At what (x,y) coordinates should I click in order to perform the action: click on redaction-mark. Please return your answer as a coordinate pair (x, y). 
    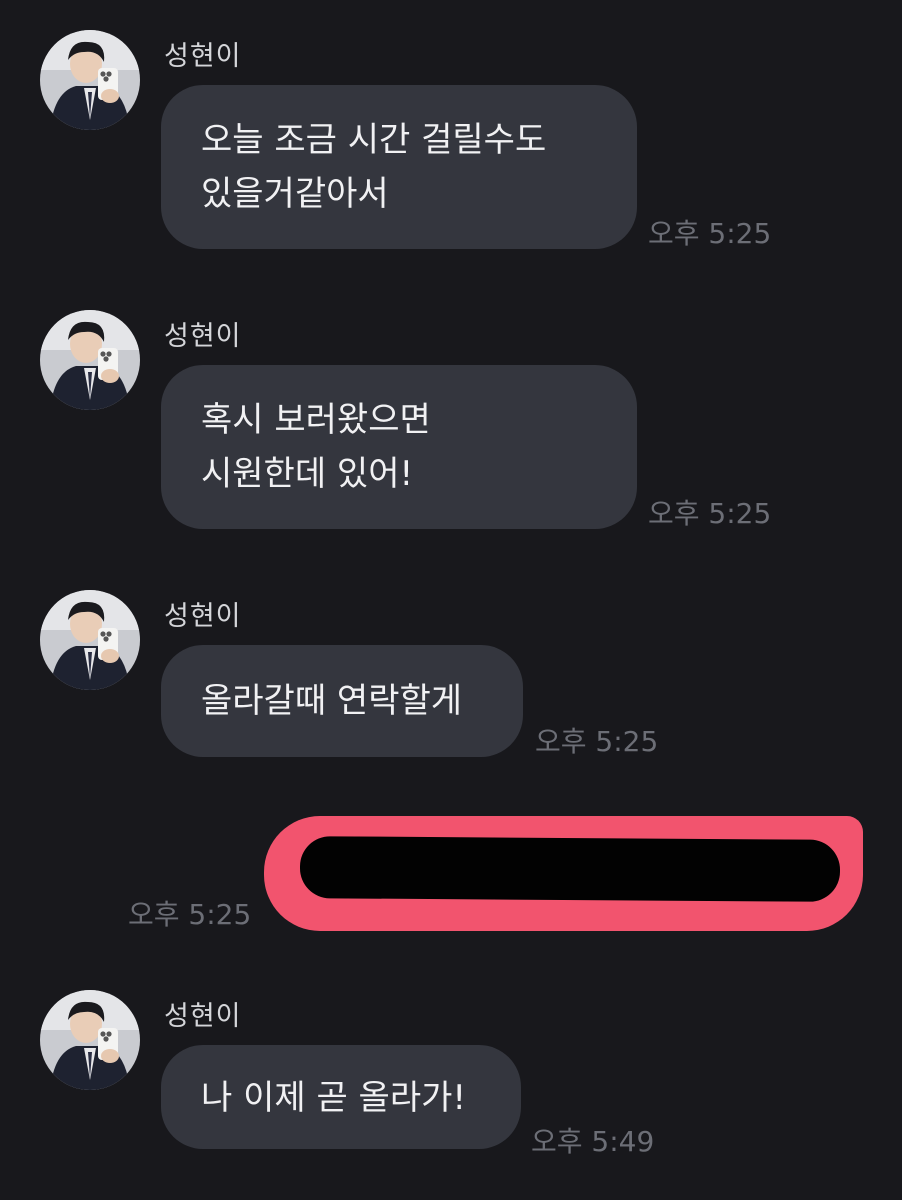
    Looking at the image, I should click on (570, 869).